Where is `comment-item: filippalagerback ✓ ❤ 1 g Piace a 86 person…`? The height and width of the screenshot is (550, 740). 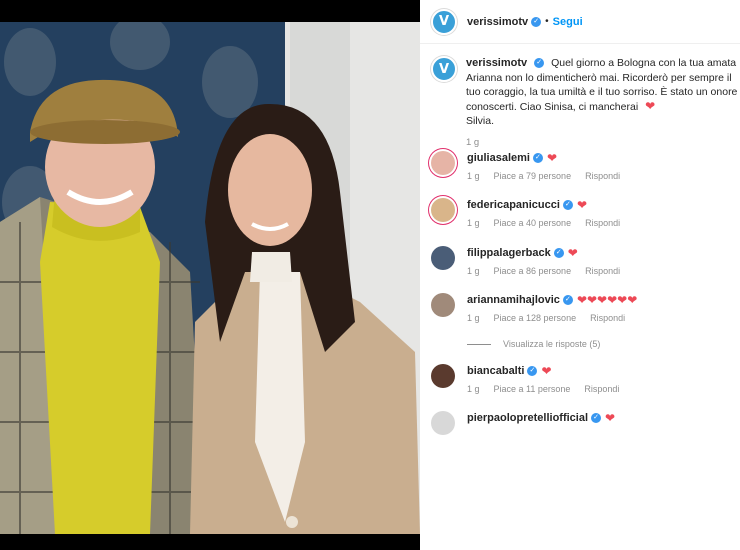
comment-item: filippalagerback ✓ ❤ 1 g Piace a 86 person… is located at coordinates (585, 261).